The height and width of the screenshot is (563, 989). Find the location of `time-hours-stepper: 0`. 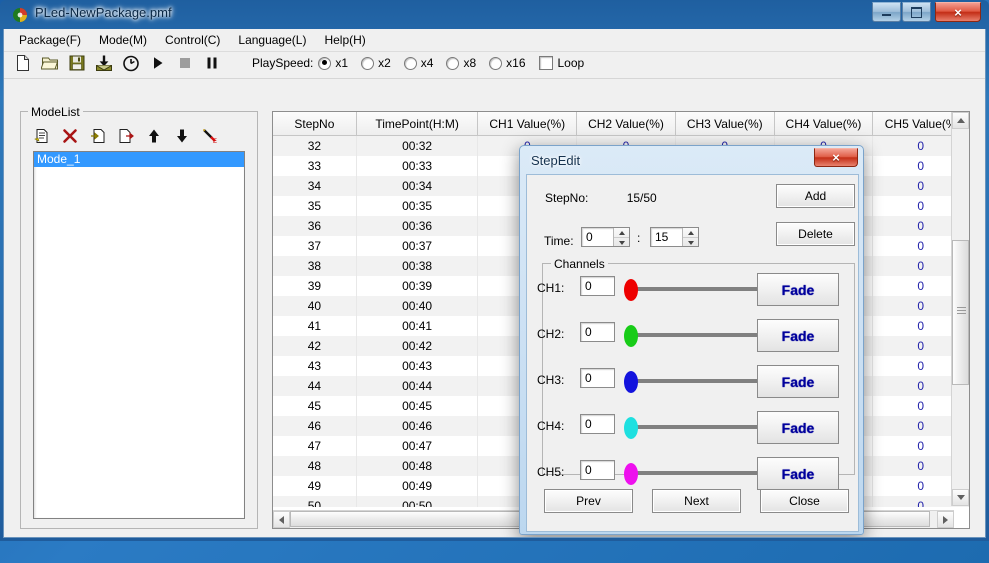

time-hours-stepper: 0 is located at coordinates (605, 237).